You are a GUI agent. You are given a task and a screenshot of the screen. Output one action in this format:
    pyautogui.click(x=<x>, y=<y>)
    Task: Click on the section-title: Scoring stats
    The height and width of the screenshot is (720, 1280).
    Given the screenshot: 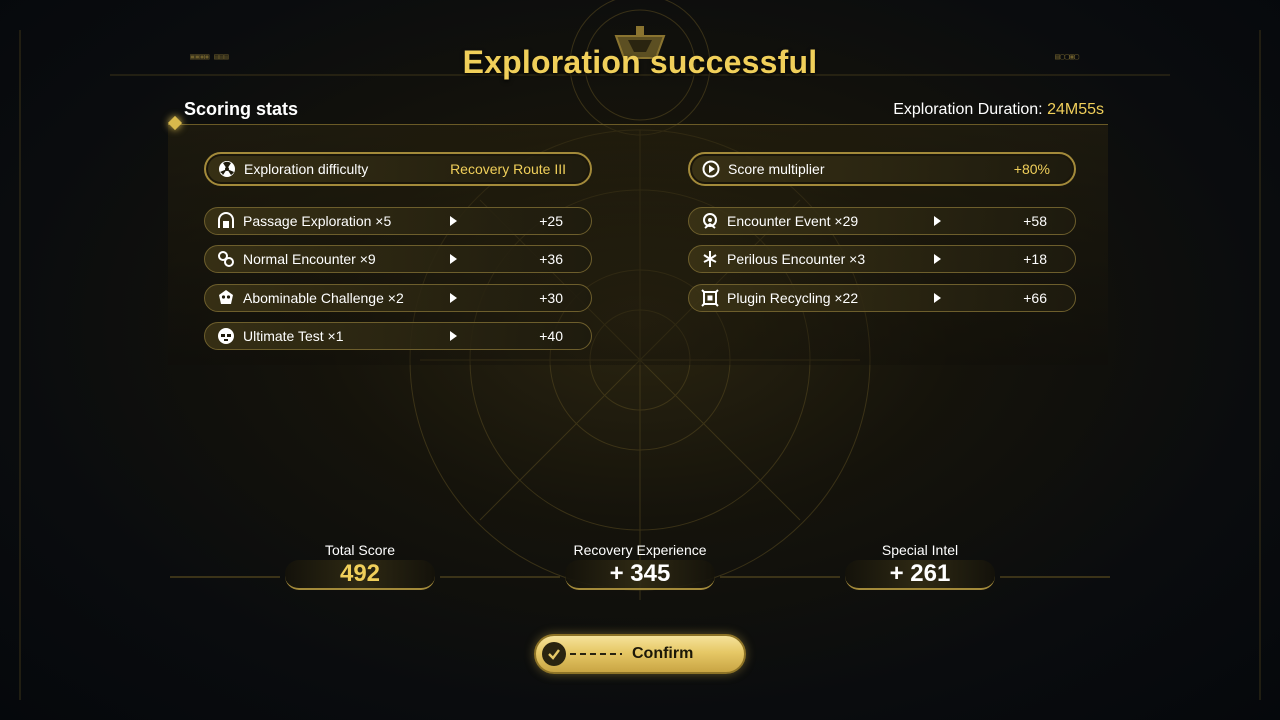 What is the action you would take?
    pyautogui.click(x=241, y=109)
    